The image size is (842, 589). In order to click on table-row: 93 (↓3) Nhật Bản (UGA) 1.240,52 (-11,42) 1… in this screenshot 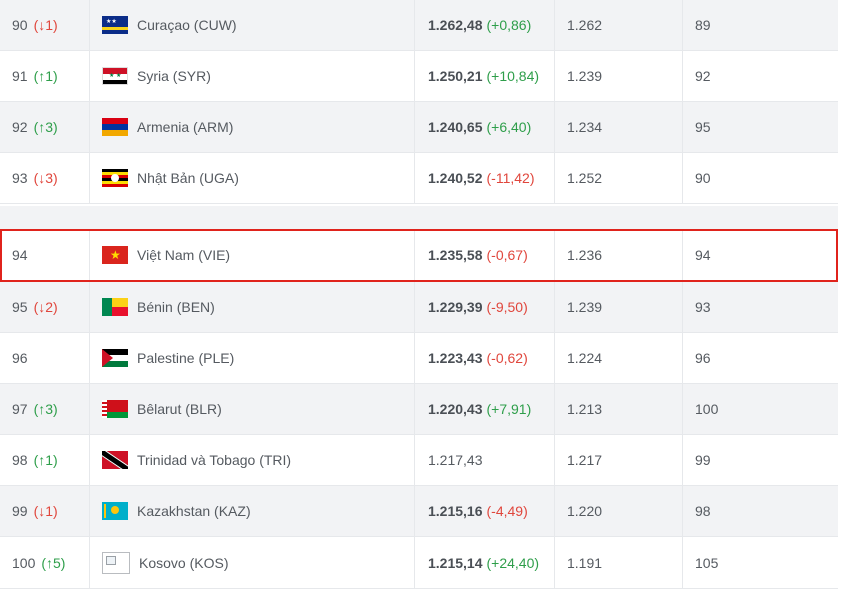, I will do `click(419, 178)`.